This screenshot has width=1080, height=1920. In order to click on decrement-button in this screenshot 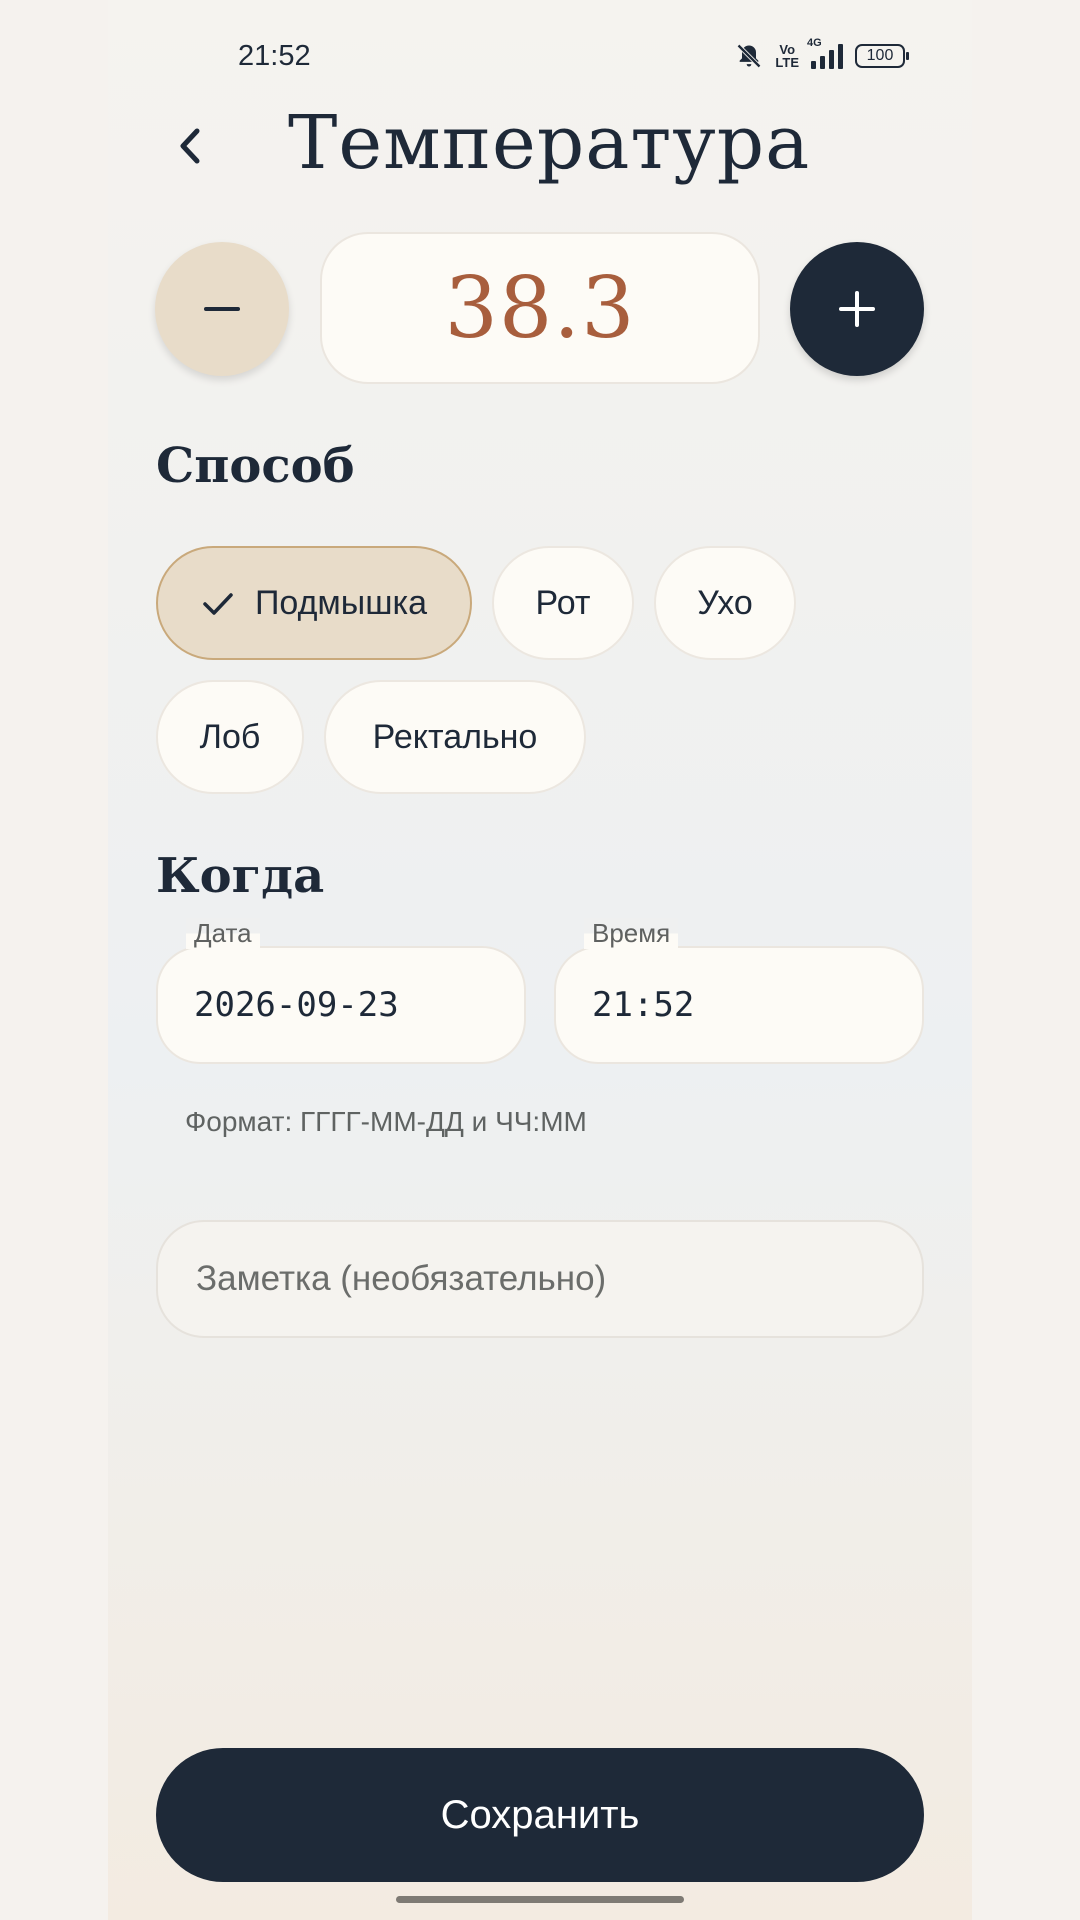, I will do `click(222, 309)`.